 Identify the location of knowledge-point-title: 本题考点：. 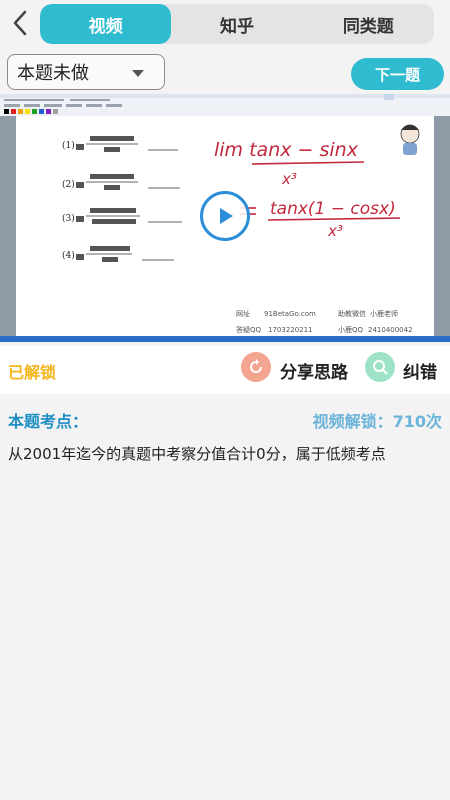
(48, 421).